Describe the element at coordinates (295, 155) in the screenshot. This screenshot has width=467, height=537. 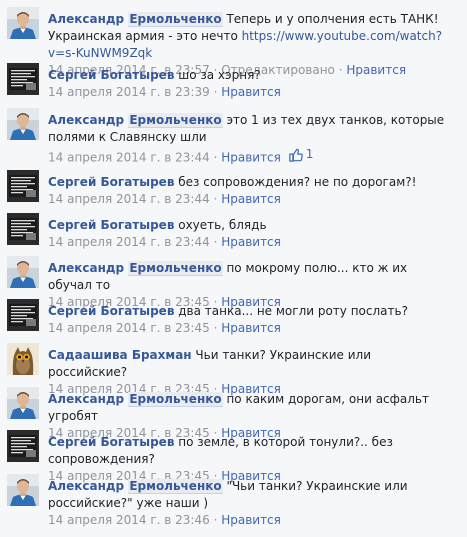
I see `thumbs-up-icon` at that location.